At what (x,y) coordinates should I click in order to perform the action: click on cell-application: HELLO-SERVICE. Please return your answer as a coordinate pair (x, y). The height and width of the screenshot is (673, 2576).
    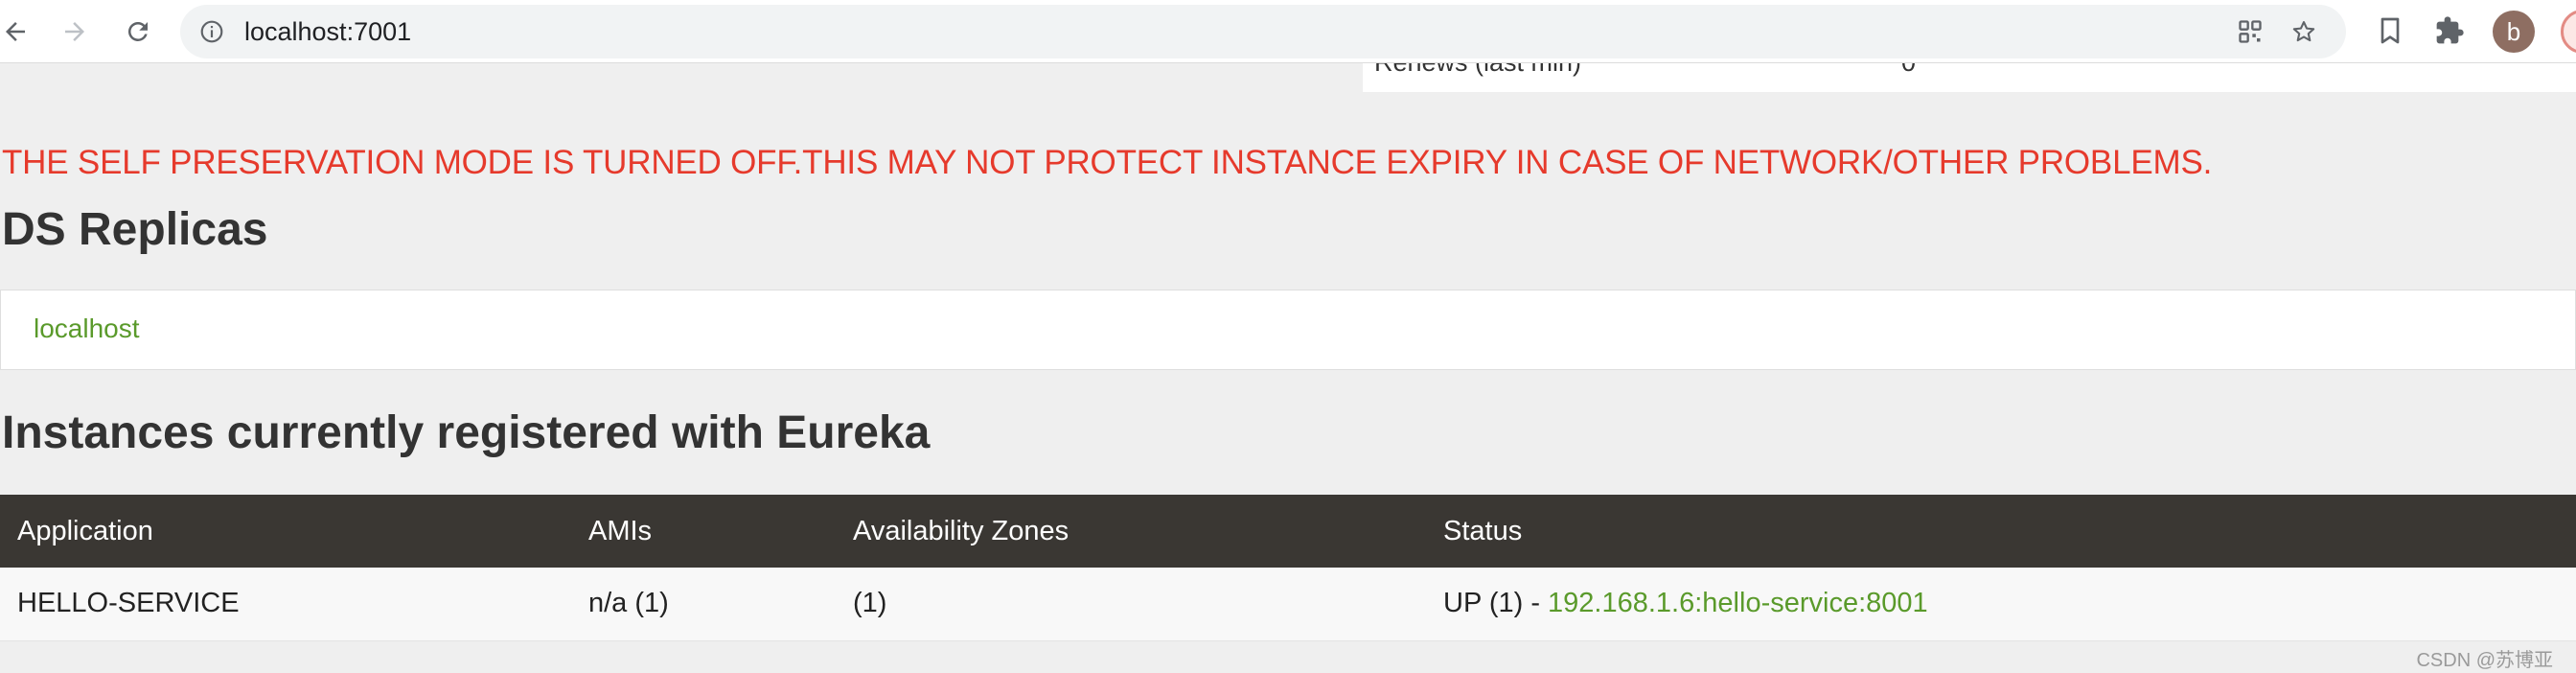
    Looking at the image, I should click on (285, 604).